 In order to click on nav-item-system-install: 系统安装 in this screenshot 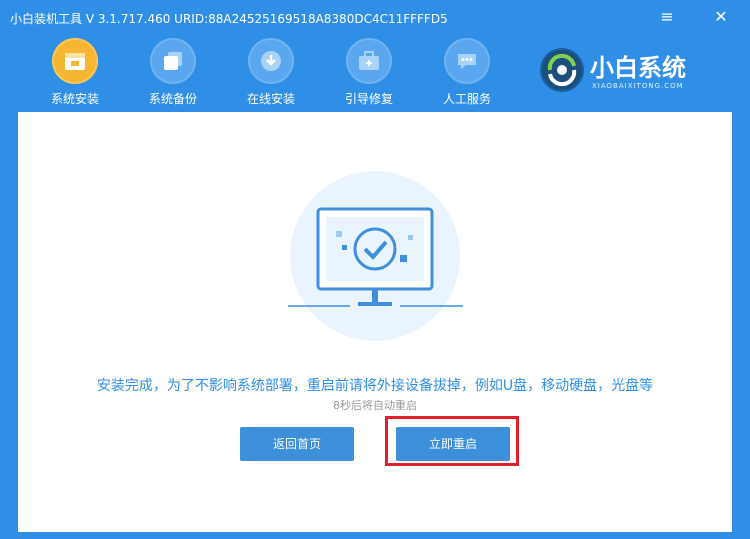, I will do `click(75, 73)`.